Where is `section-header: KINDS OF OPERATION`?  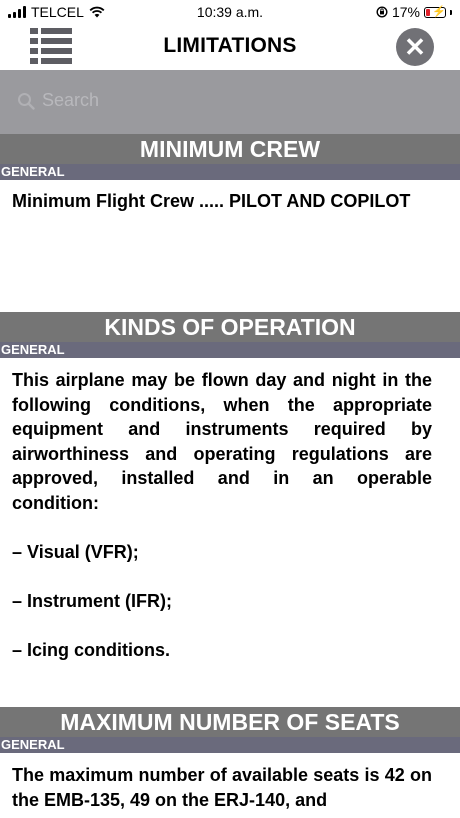
section-header: KINDS OF OPERATION is located at coordinates (230, 327).